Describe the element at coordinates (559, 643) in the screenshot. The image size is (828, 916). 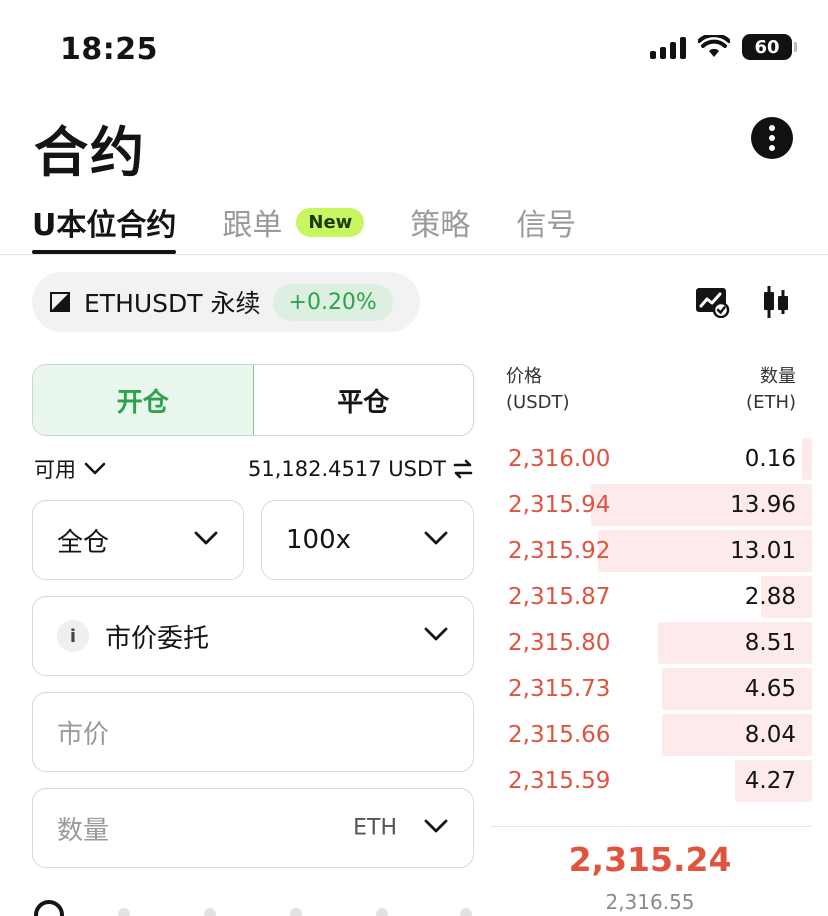
I see `ask-price: 2,315.80` at that location.